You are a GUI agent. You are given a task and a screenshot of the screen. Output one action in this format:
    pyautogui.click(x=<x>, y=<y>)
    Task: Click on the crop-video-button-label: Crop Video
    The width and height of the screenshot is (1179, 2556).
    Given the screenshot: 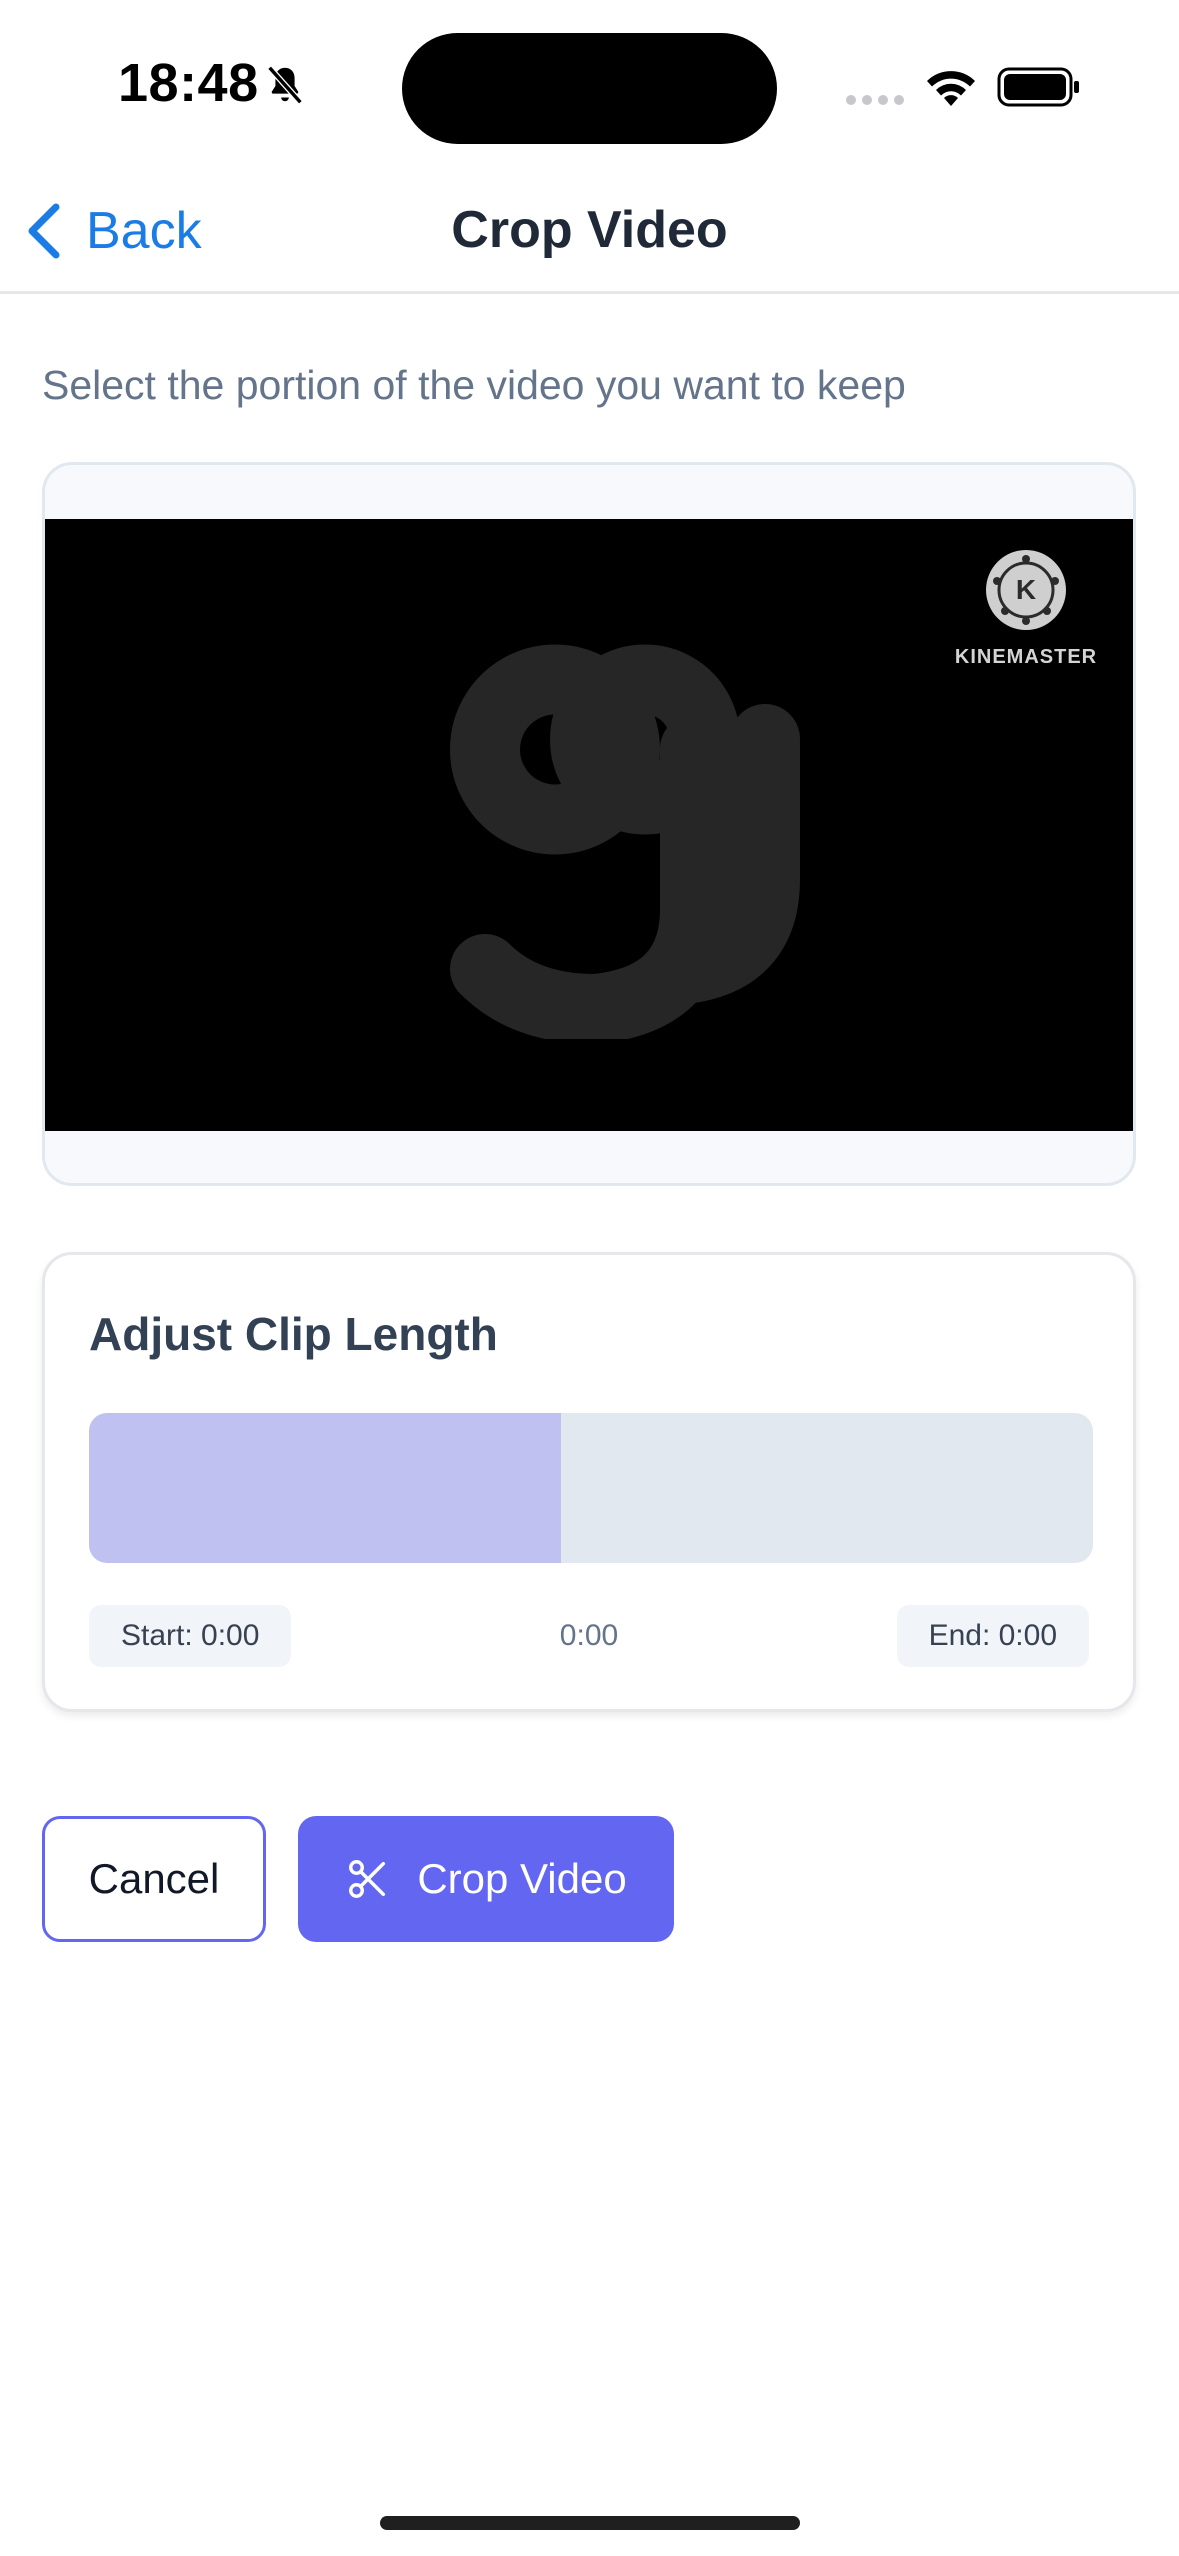 What is the action you would take?
    pyautogui.click(x=522, y=1878)
    